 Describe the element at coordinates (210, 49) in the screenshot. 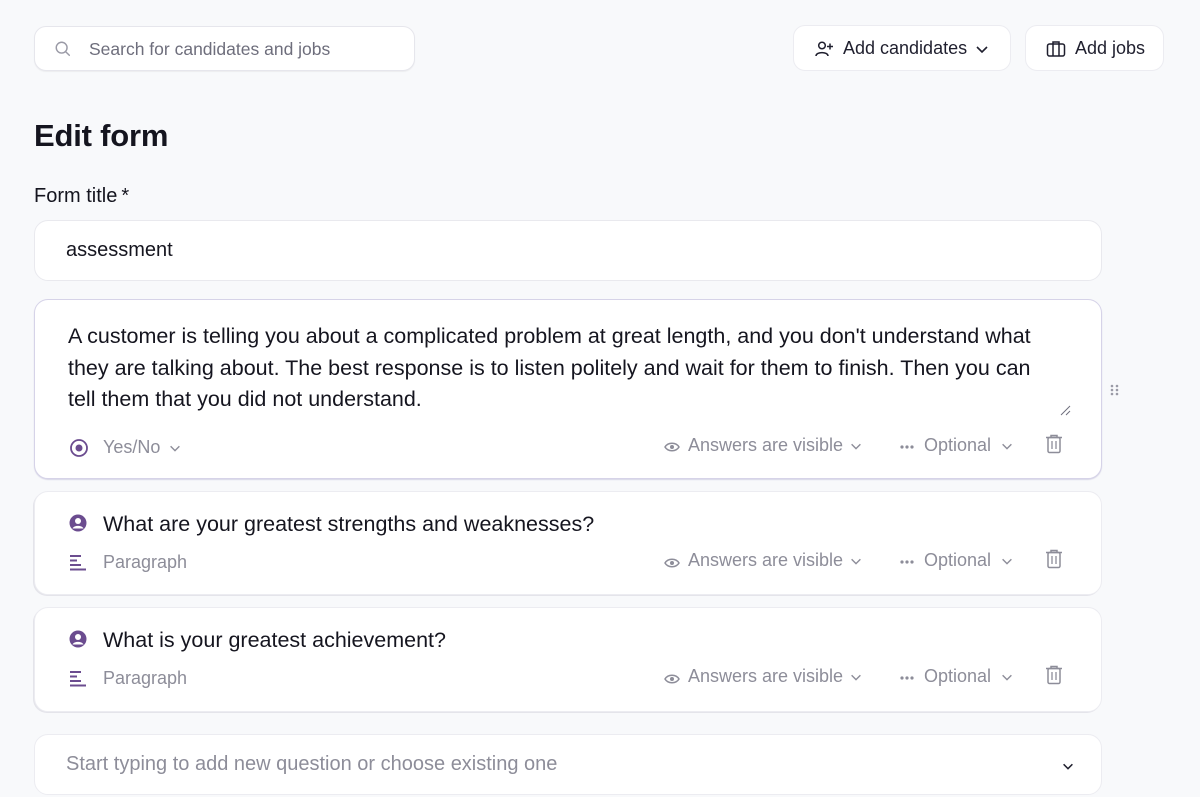

I see `search-placeholder: Search for candidates and jobs` at that location.